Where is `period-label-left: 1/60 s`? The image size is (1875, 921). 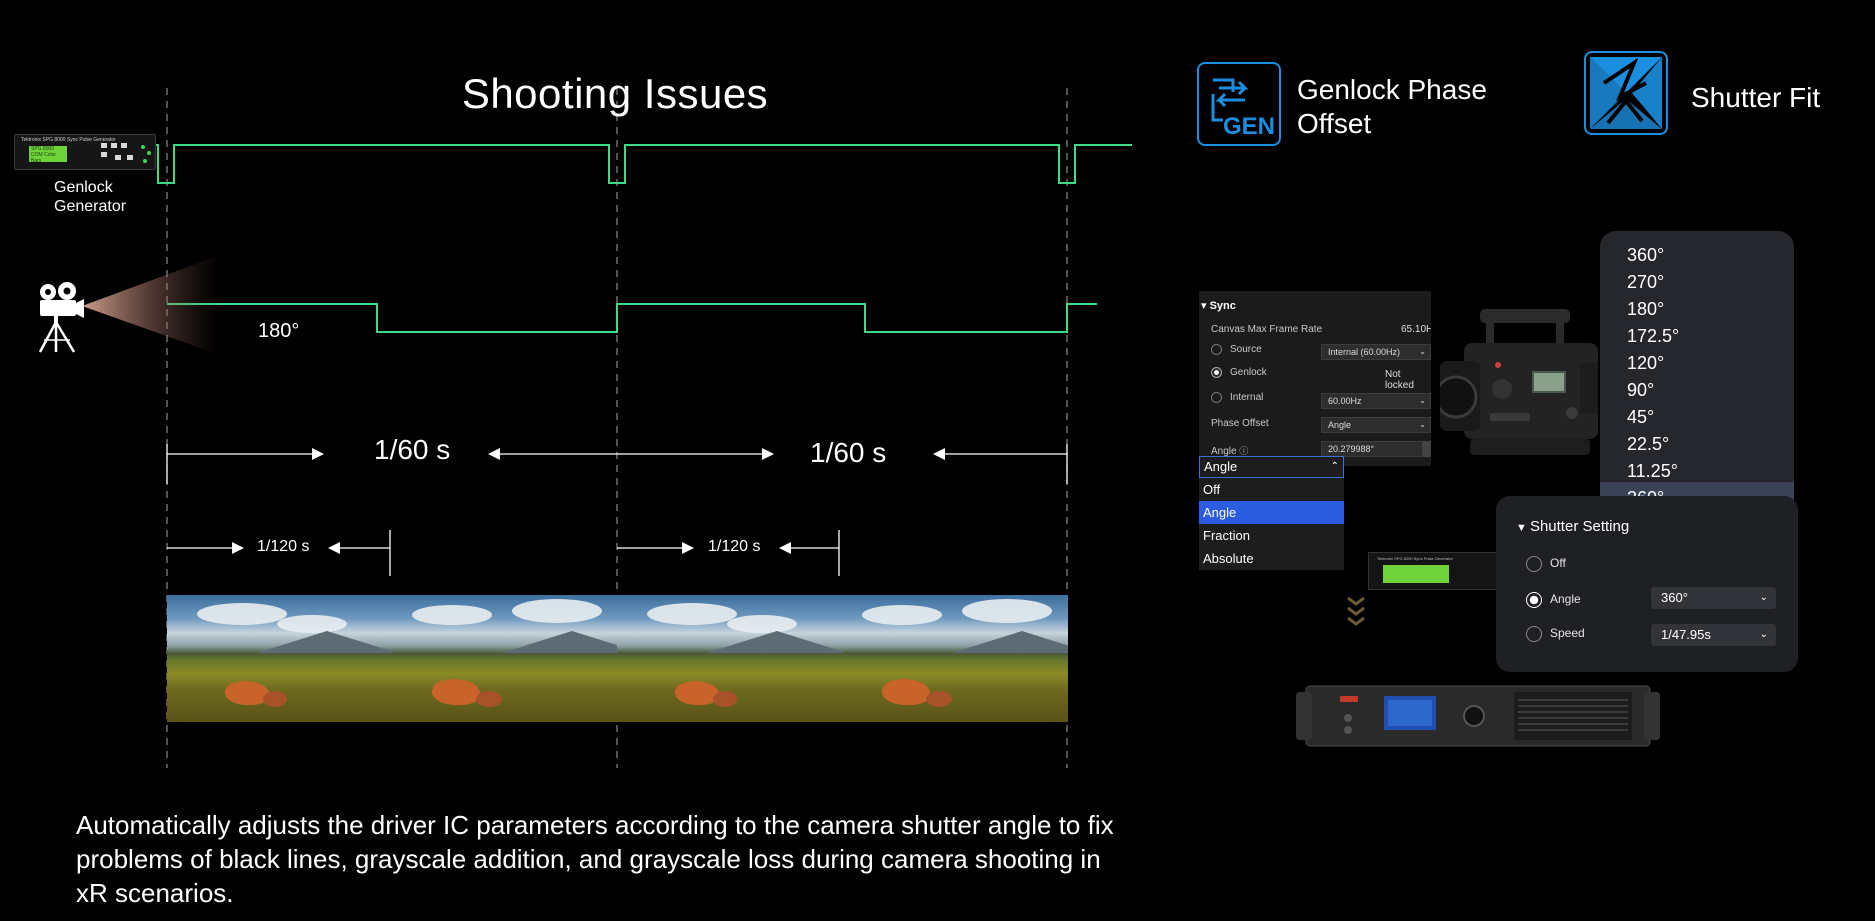
period-label-left: 1/60 s is located at coordinates (412, 449).